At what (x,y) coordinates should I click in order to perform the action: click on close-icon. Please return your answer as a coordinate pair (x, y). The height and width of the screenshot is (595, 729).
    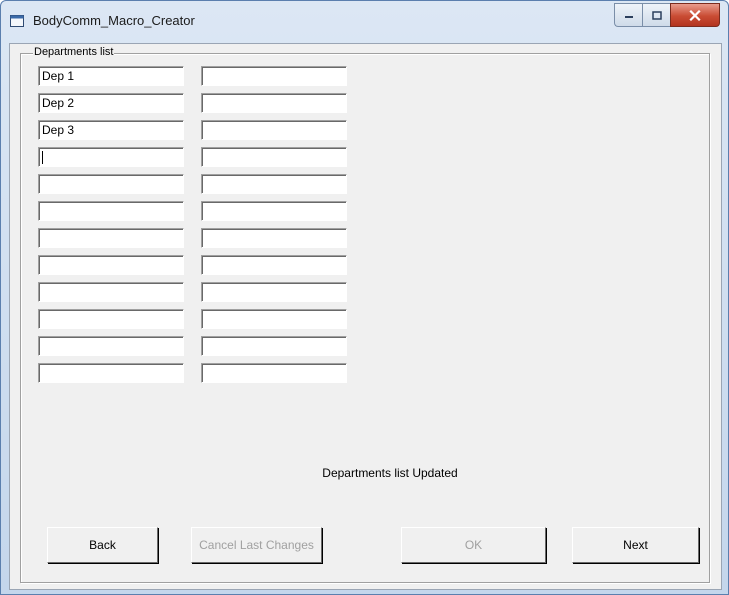
    Looking at the image, I should click on (695, 15).